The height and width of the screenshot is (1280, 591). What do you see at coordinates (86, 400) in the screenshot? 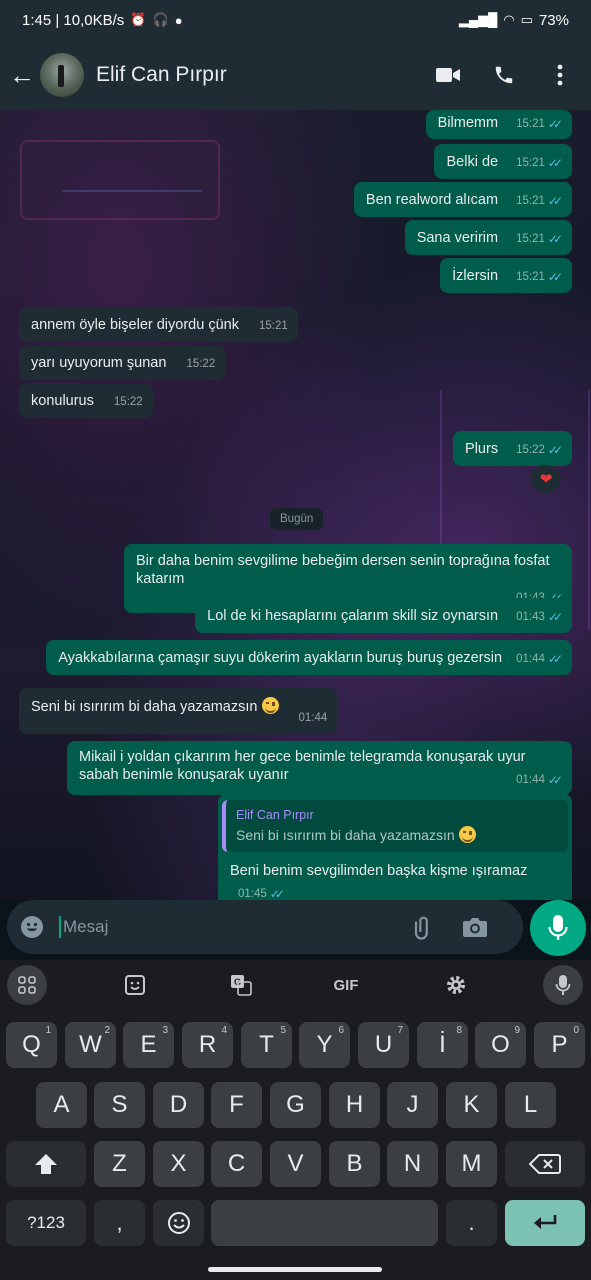
I see `message-bubble-incoming: konulurus 15:22` at bounding box center [86, 400].